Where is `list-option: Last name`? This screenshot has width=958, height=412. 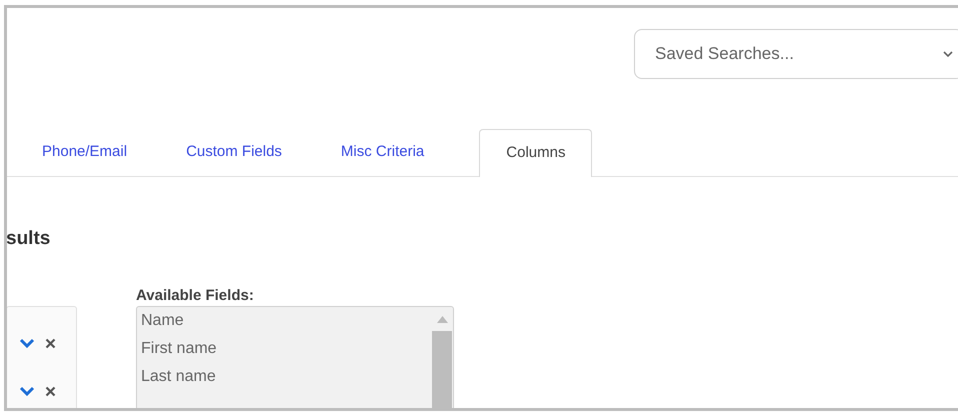
list-option: Last name is located at coordinates (286, 376).